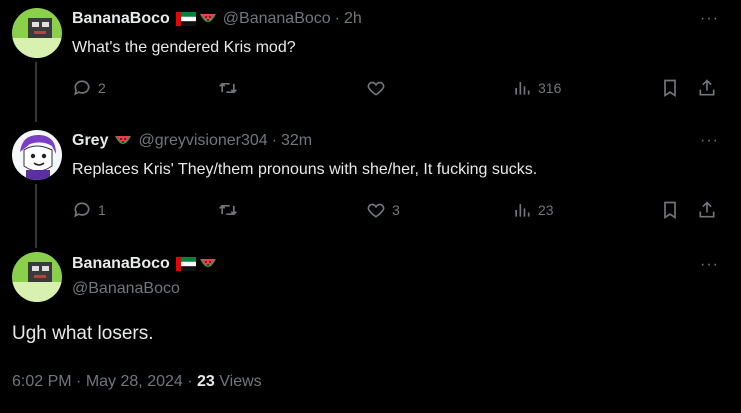  I want to click on reply-button: 1, so click(89, 210).